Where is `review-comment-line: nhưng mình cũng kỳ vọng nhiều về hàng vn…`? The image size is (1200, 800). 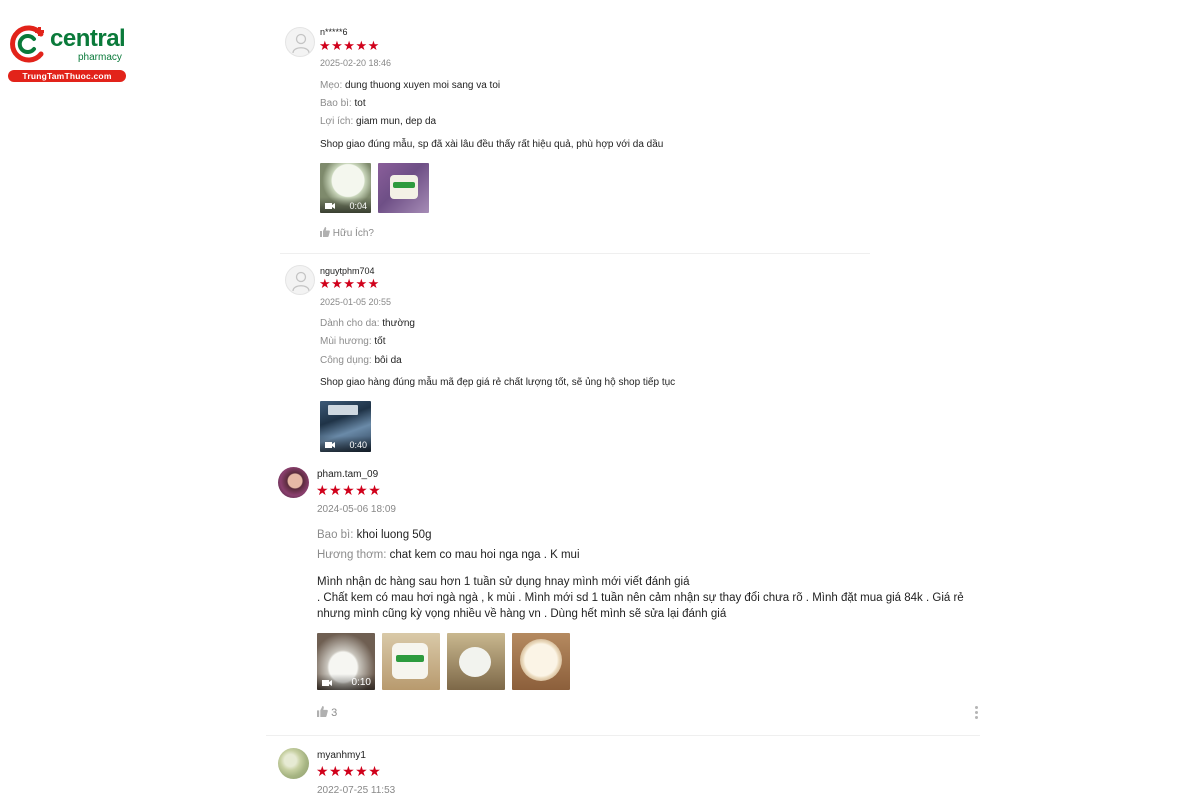
review-comment-line: nhưng mình cũng kỳ vọng nhiều về hàng vn… is located at coordinates (522, 614).